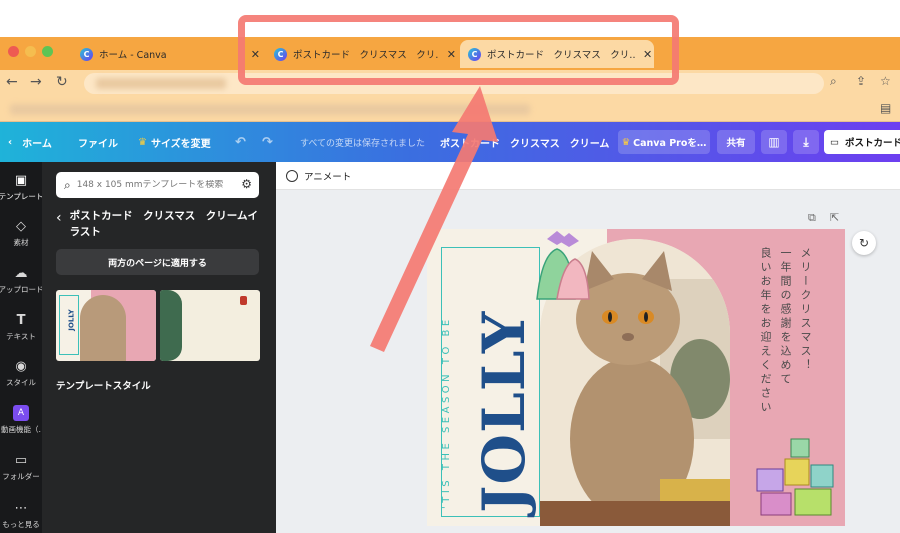 Image resolution: width=900 pixels, height=533 pixels. I want to click on rail-item-more: ⋯ もっと見る, so click(21, 515).